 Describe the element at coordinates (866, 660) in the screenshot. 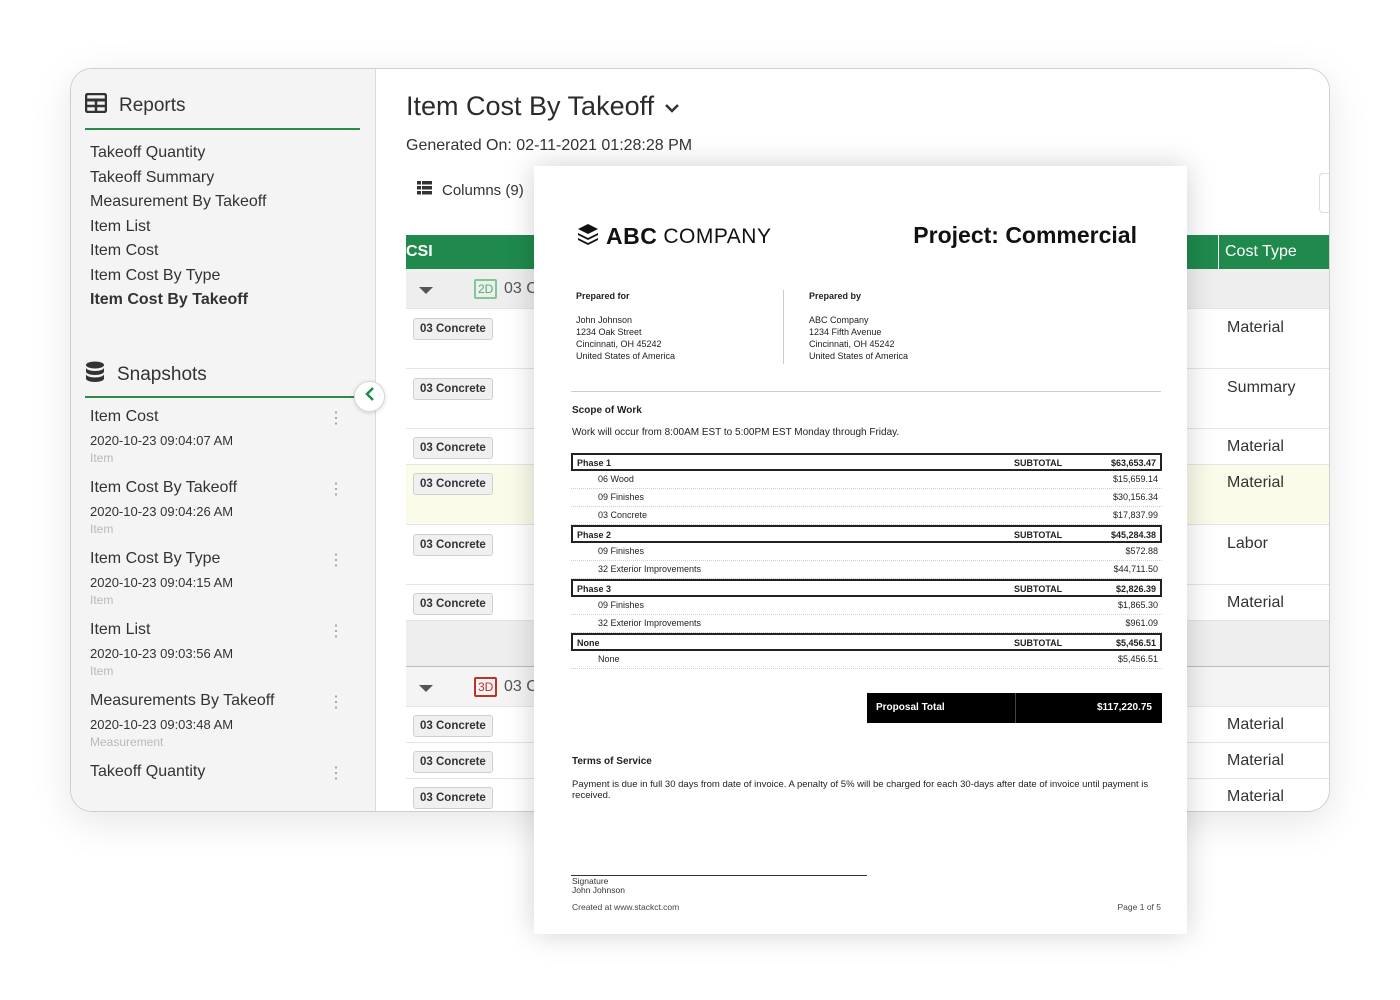

I see `phase-item-row: None $5,456.51` at that location.